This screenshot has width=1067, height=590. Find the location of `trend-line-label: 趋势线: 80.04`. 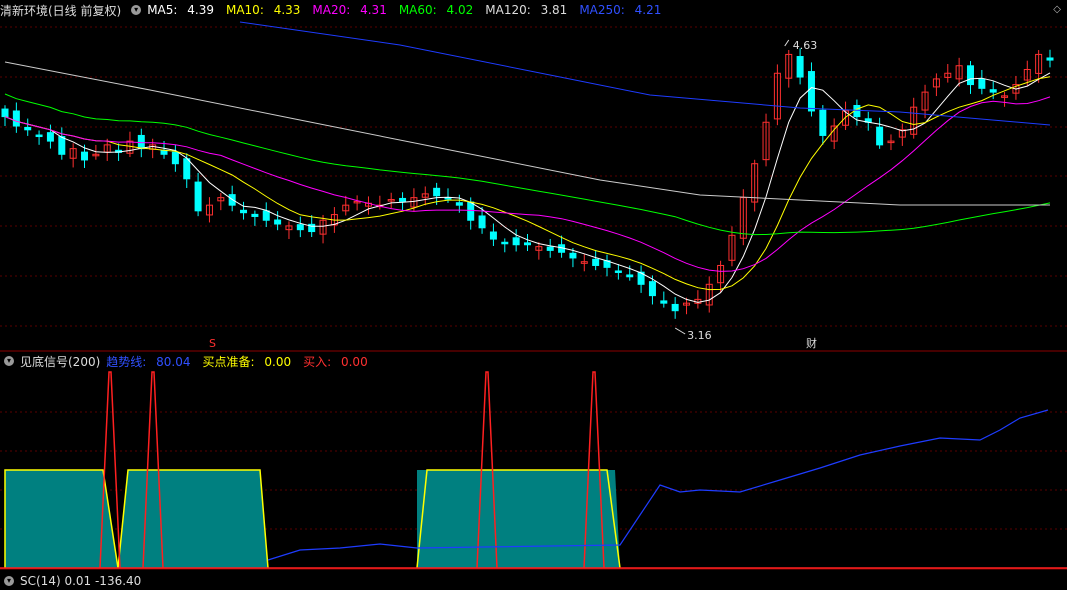

trend-line-label: 趋势线: 80.04 is located at coordinates (148, 361).